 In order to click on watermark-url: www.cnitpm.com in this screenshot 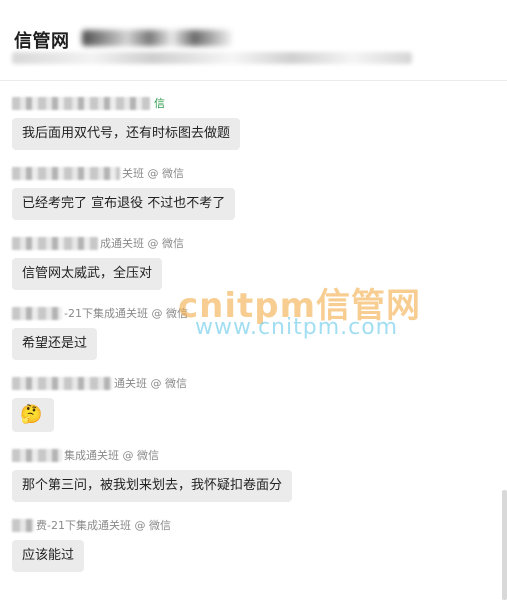, I will do `click(297, 327)`.